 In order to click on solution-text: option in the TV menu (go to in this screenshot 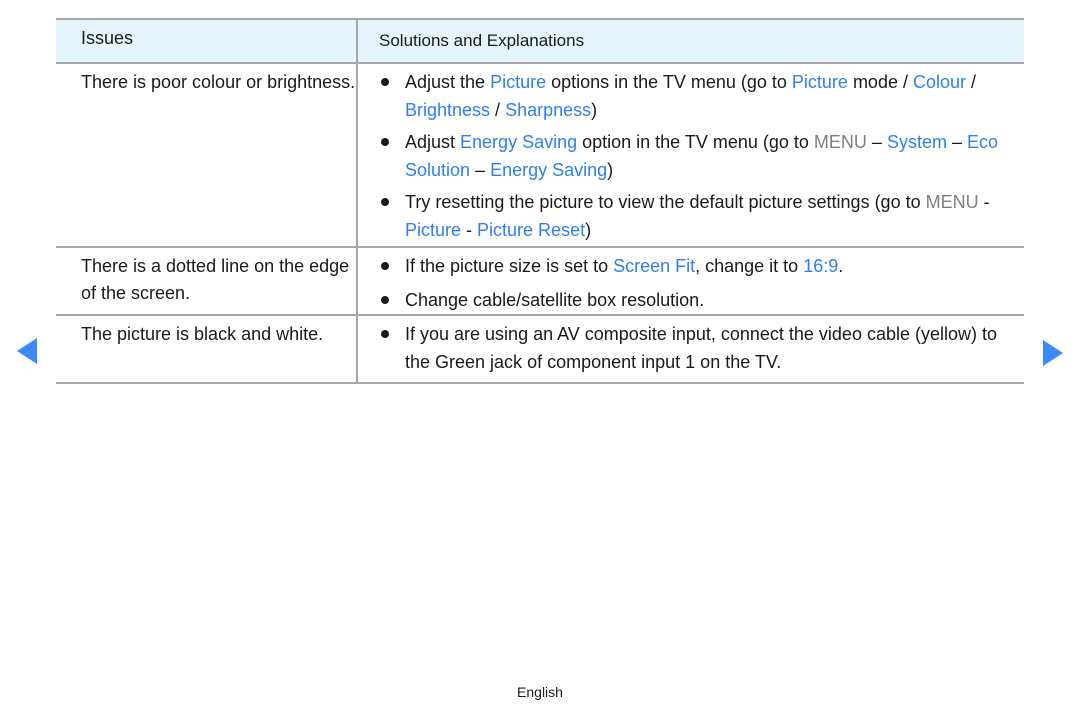, I will do `click(695, 142)`.